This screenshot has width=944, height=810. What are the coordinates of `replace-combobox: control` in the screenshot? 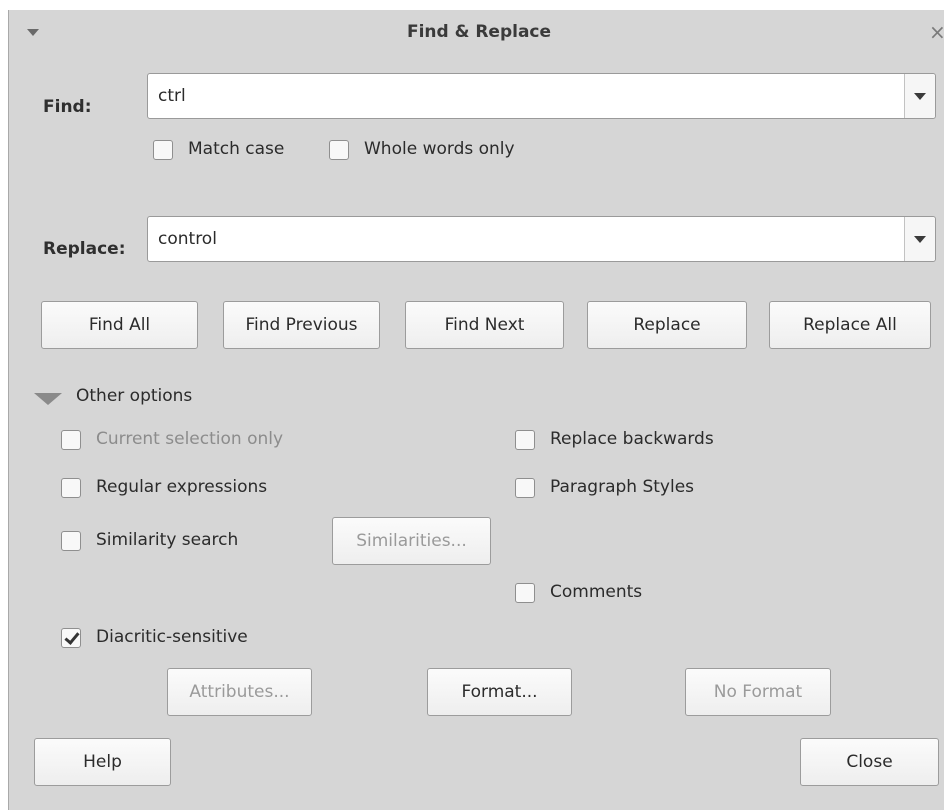 It's located at (541, 239).